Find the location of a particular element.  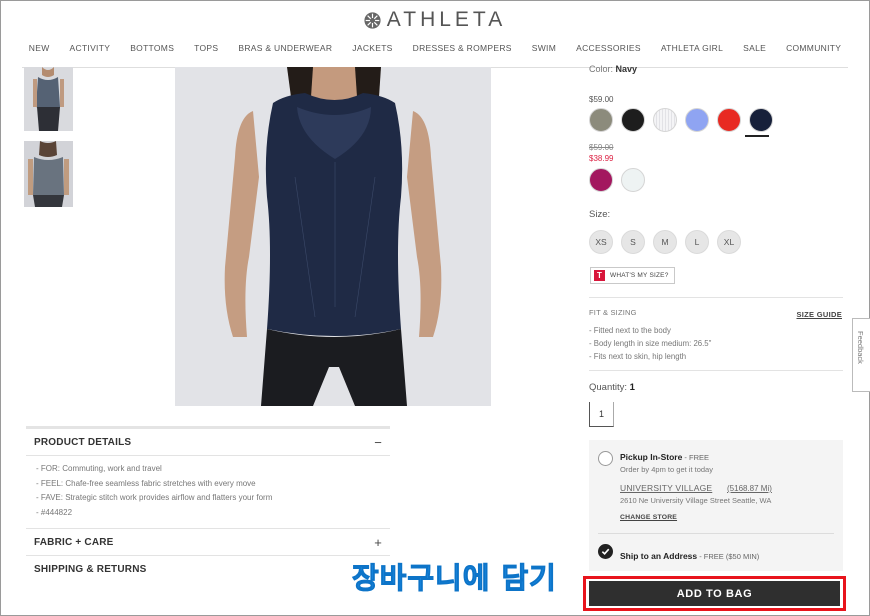

pickup-subtitle: Order by 4pm to get it today is located at coordinates (666, 469).